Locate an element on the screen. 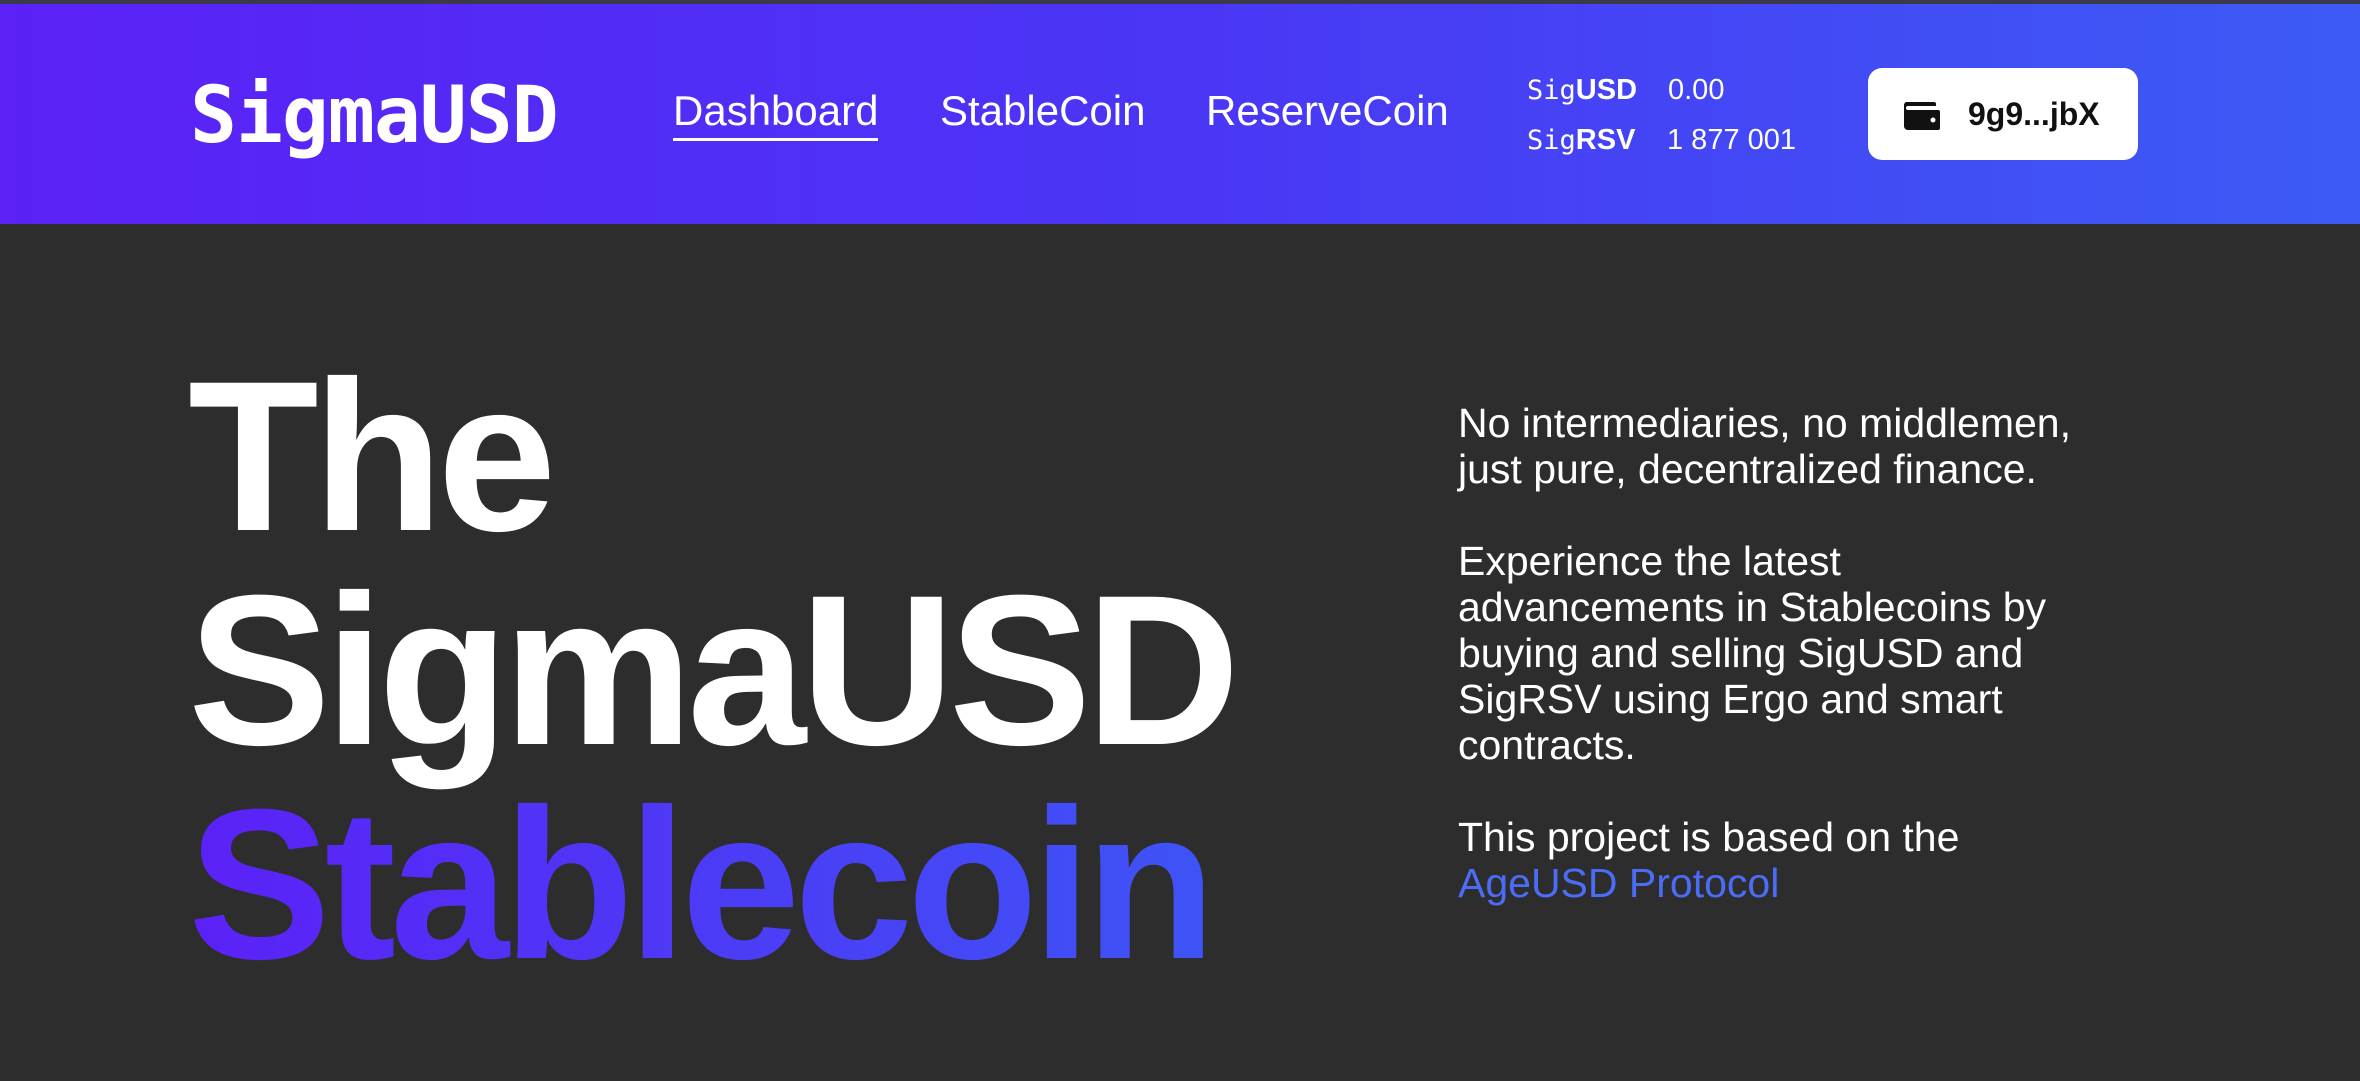  logo: SigmaUSD is located at coordinates (374, 116).